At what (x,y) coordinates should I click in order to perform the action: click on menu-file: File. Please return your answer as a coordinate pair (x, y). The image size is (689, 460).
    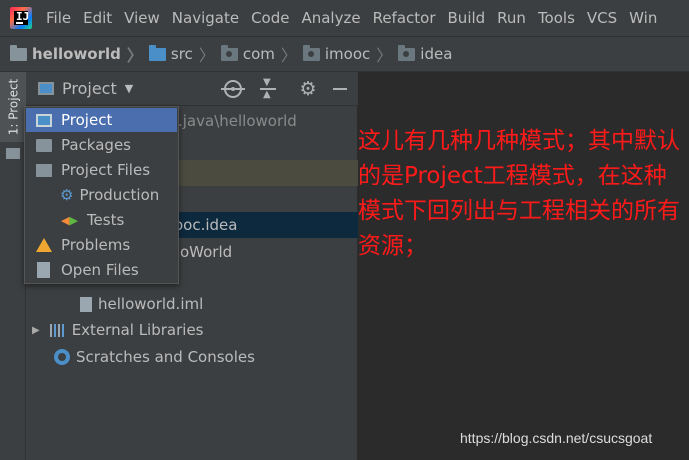
    Looking at the image, I should click on (58, 18).